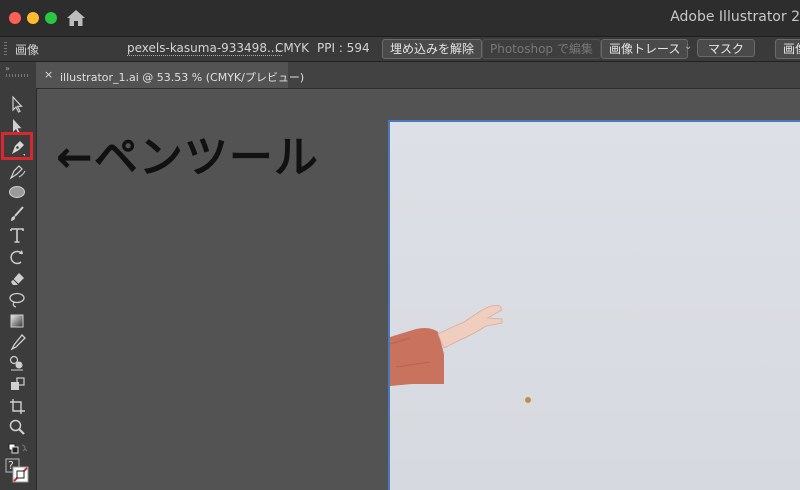  I want to click on fill-stroke-help: ?, so click(11, 465).